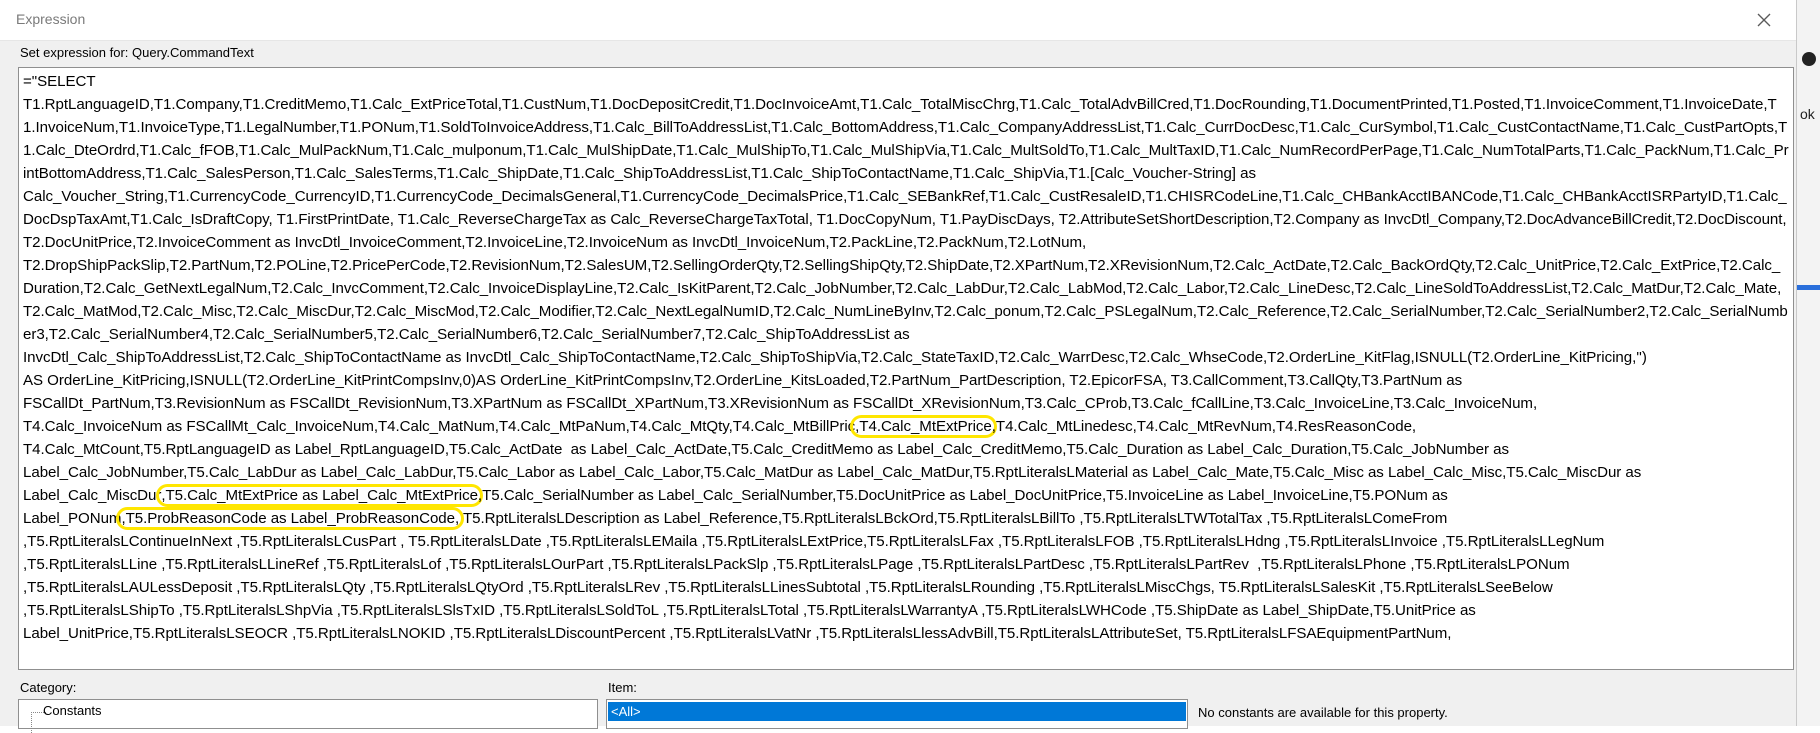  What do you see at coordinates (1809, 59) in the screenshot?
I see `background-app-icon` at bounding box center [1809, 59].